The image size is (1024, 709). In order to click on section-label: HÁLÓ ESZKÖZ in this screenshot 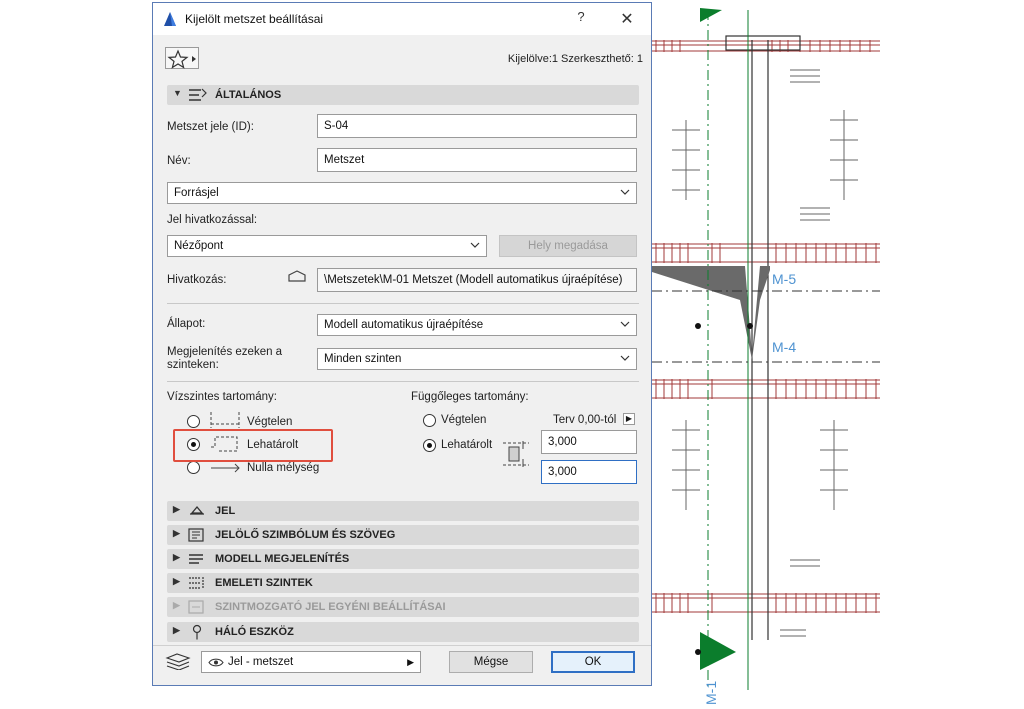, I will do `click(254, 632)`.